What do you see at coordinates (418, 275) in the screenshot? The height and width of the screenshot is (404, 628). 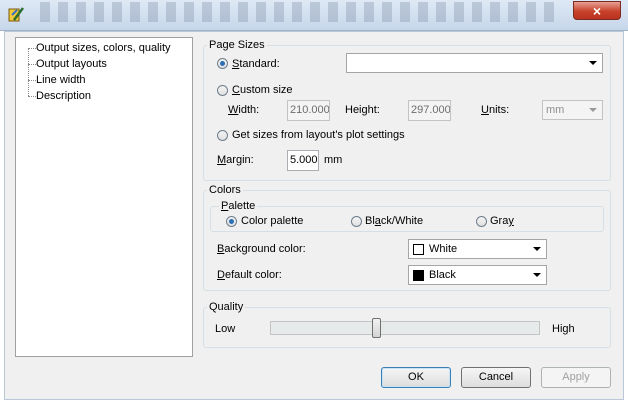 I see `default-color-swatch` at bounding box center [418, 275].